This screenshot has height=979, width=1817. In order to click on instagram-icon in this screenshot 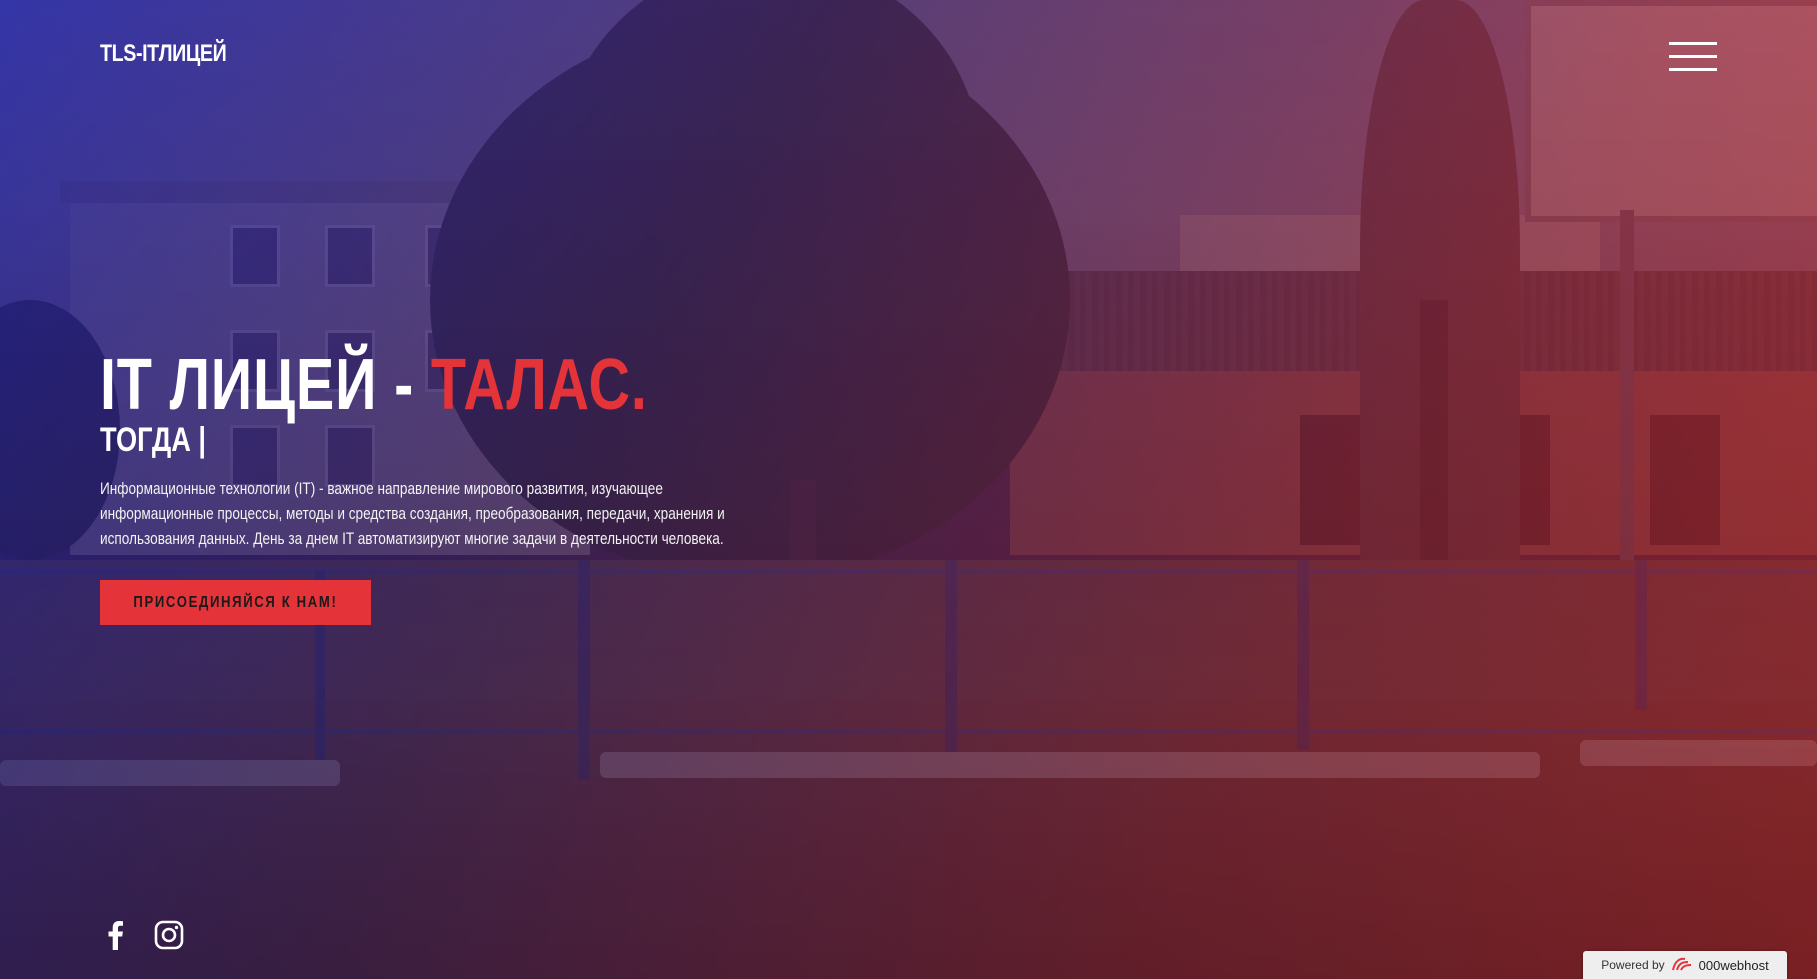, I will do `click(169, 935)`.